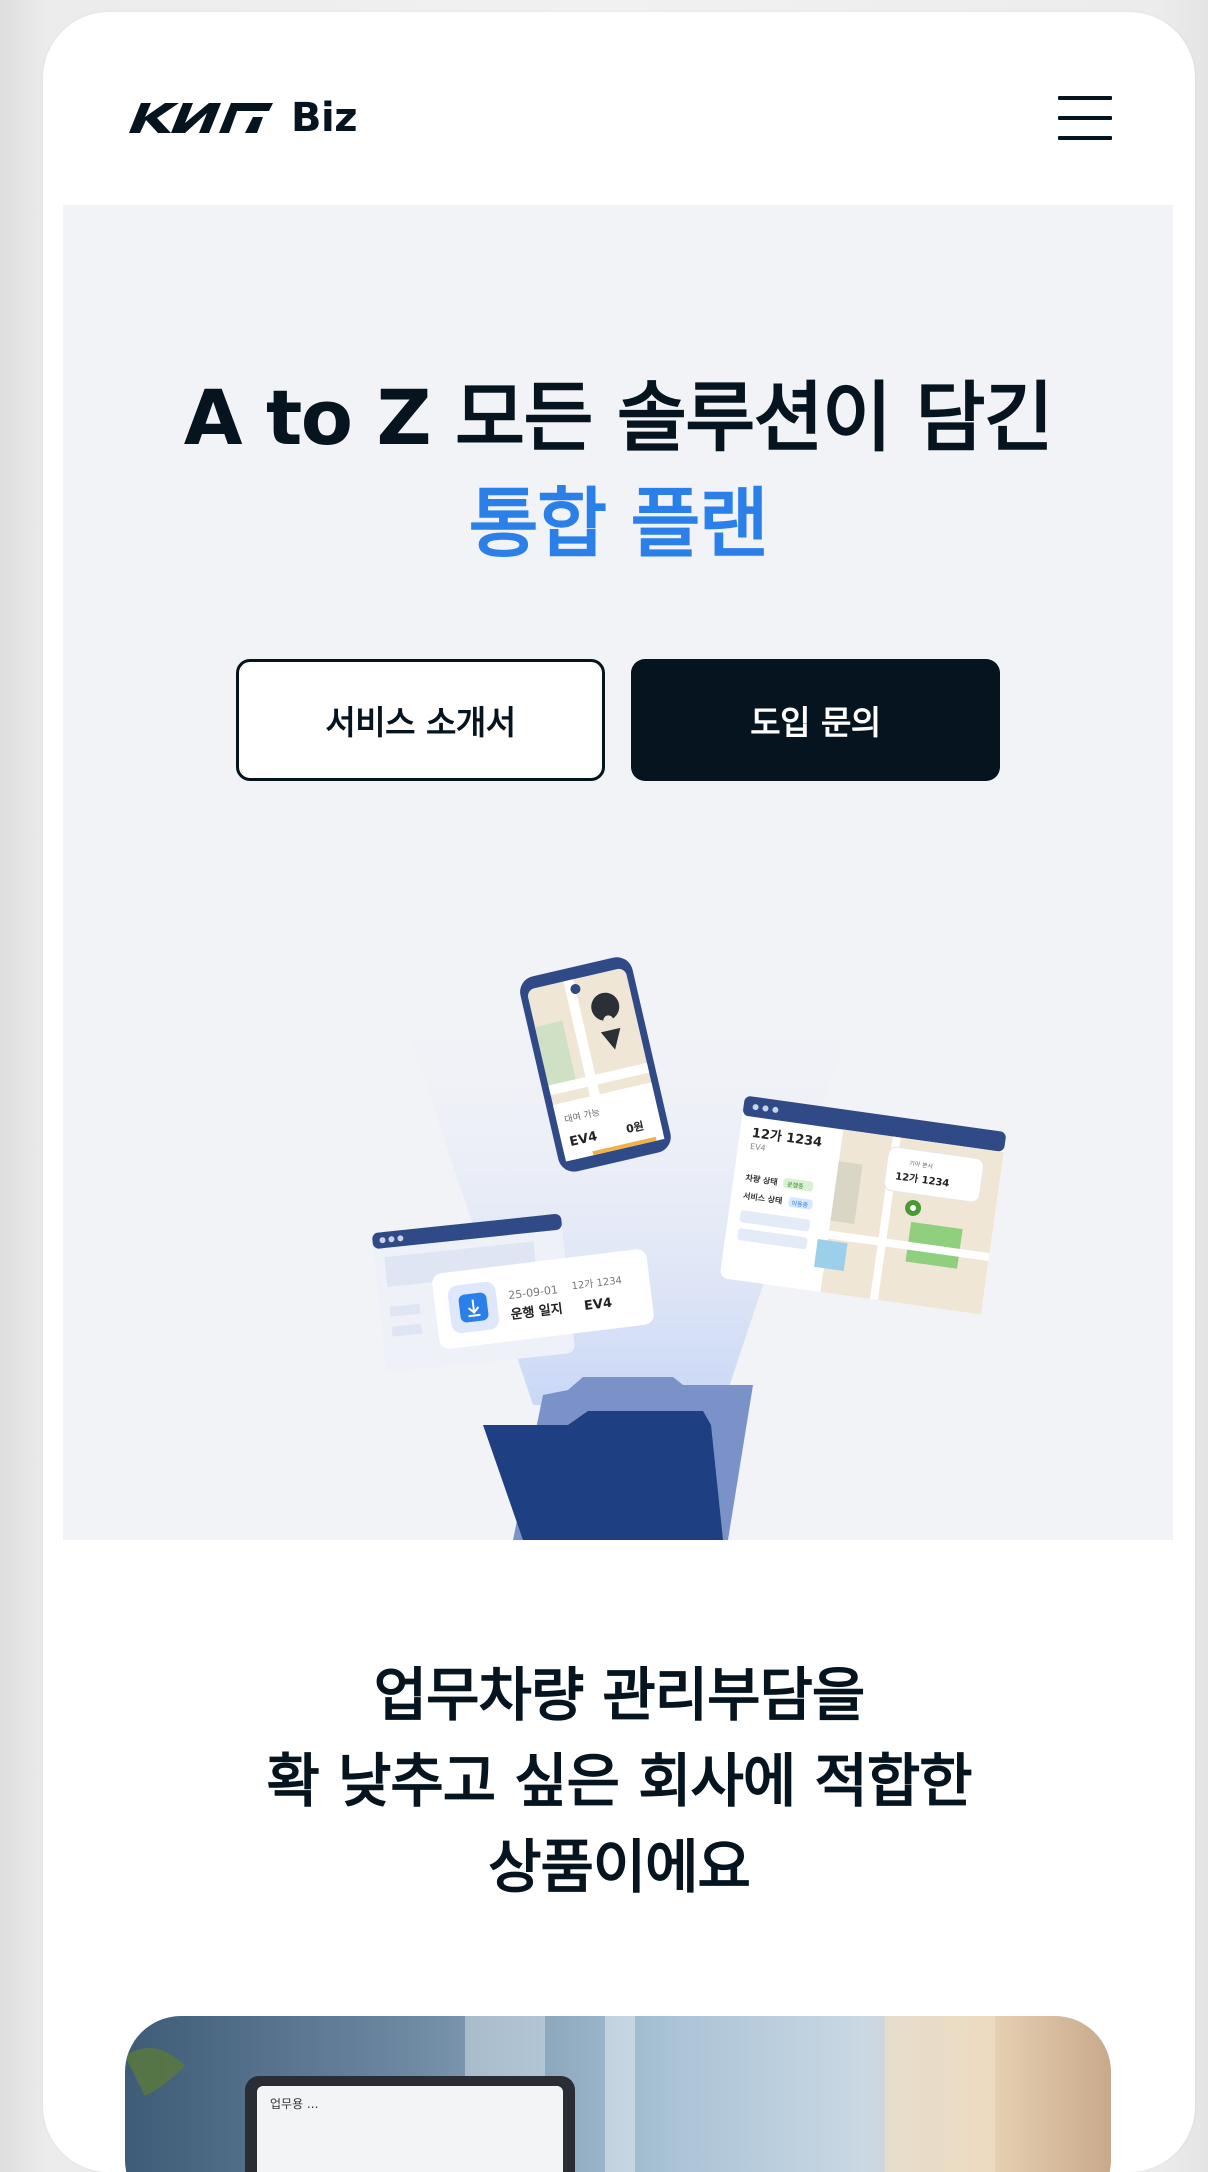  What do you see at coordinates (619, 1695) in the screenshot?
I see `target-heading-line1: 업무차량 관리부담을` at bounding box center [619, 1695].